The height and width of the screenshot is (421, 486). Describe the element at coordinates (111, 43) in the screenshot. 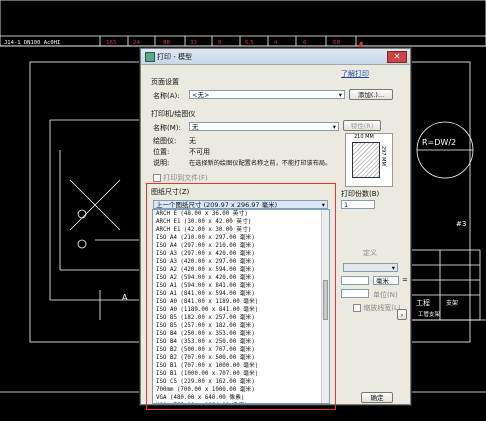

I see `cad-header-cell: 165` at that location.